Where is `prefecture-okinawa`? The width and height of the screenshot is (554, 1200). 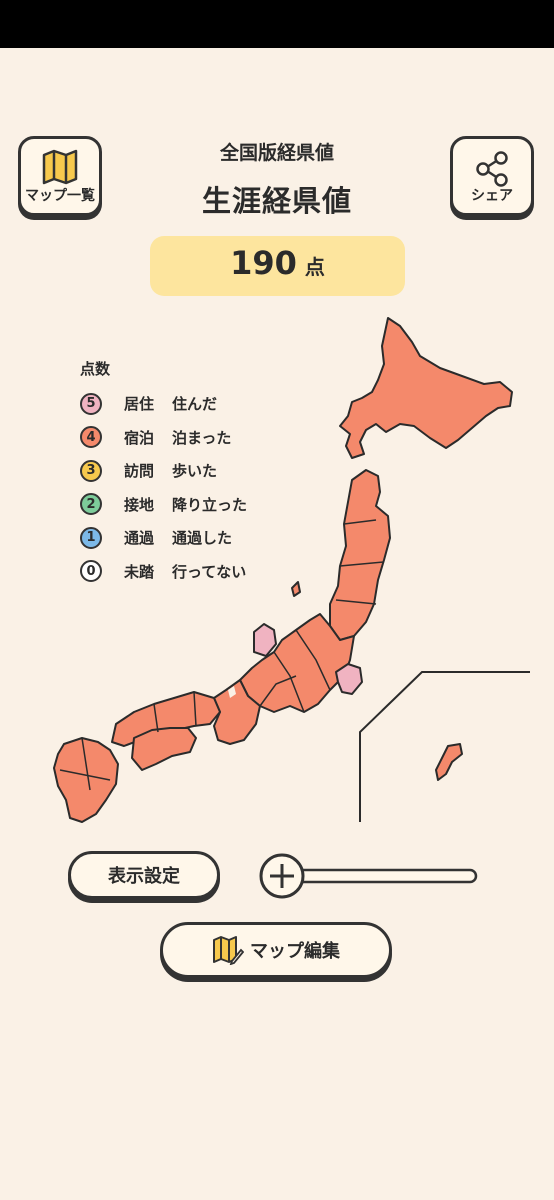 prefecture-okinawa is located at coordinates (449, 762).